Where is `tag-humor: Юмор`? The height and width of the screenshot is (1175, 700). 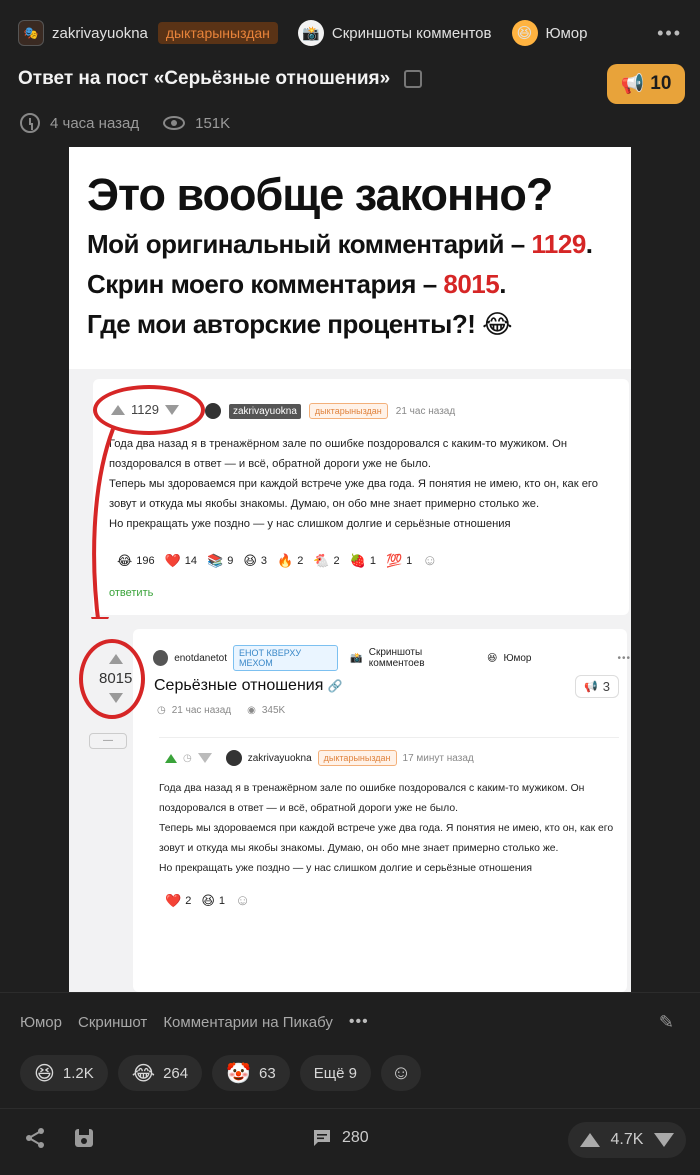
tag-humor: Юмор is located at coordinates (41, 1022).